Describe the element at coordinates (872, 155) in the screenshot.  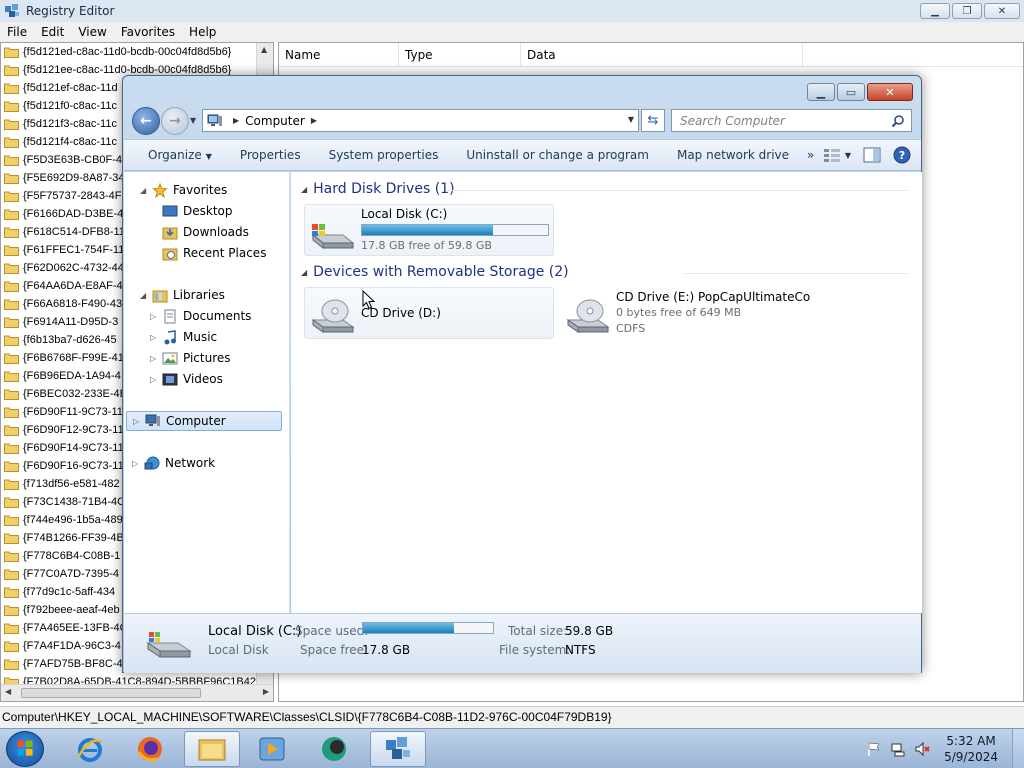
I see `preview-pane-icon` at that location.